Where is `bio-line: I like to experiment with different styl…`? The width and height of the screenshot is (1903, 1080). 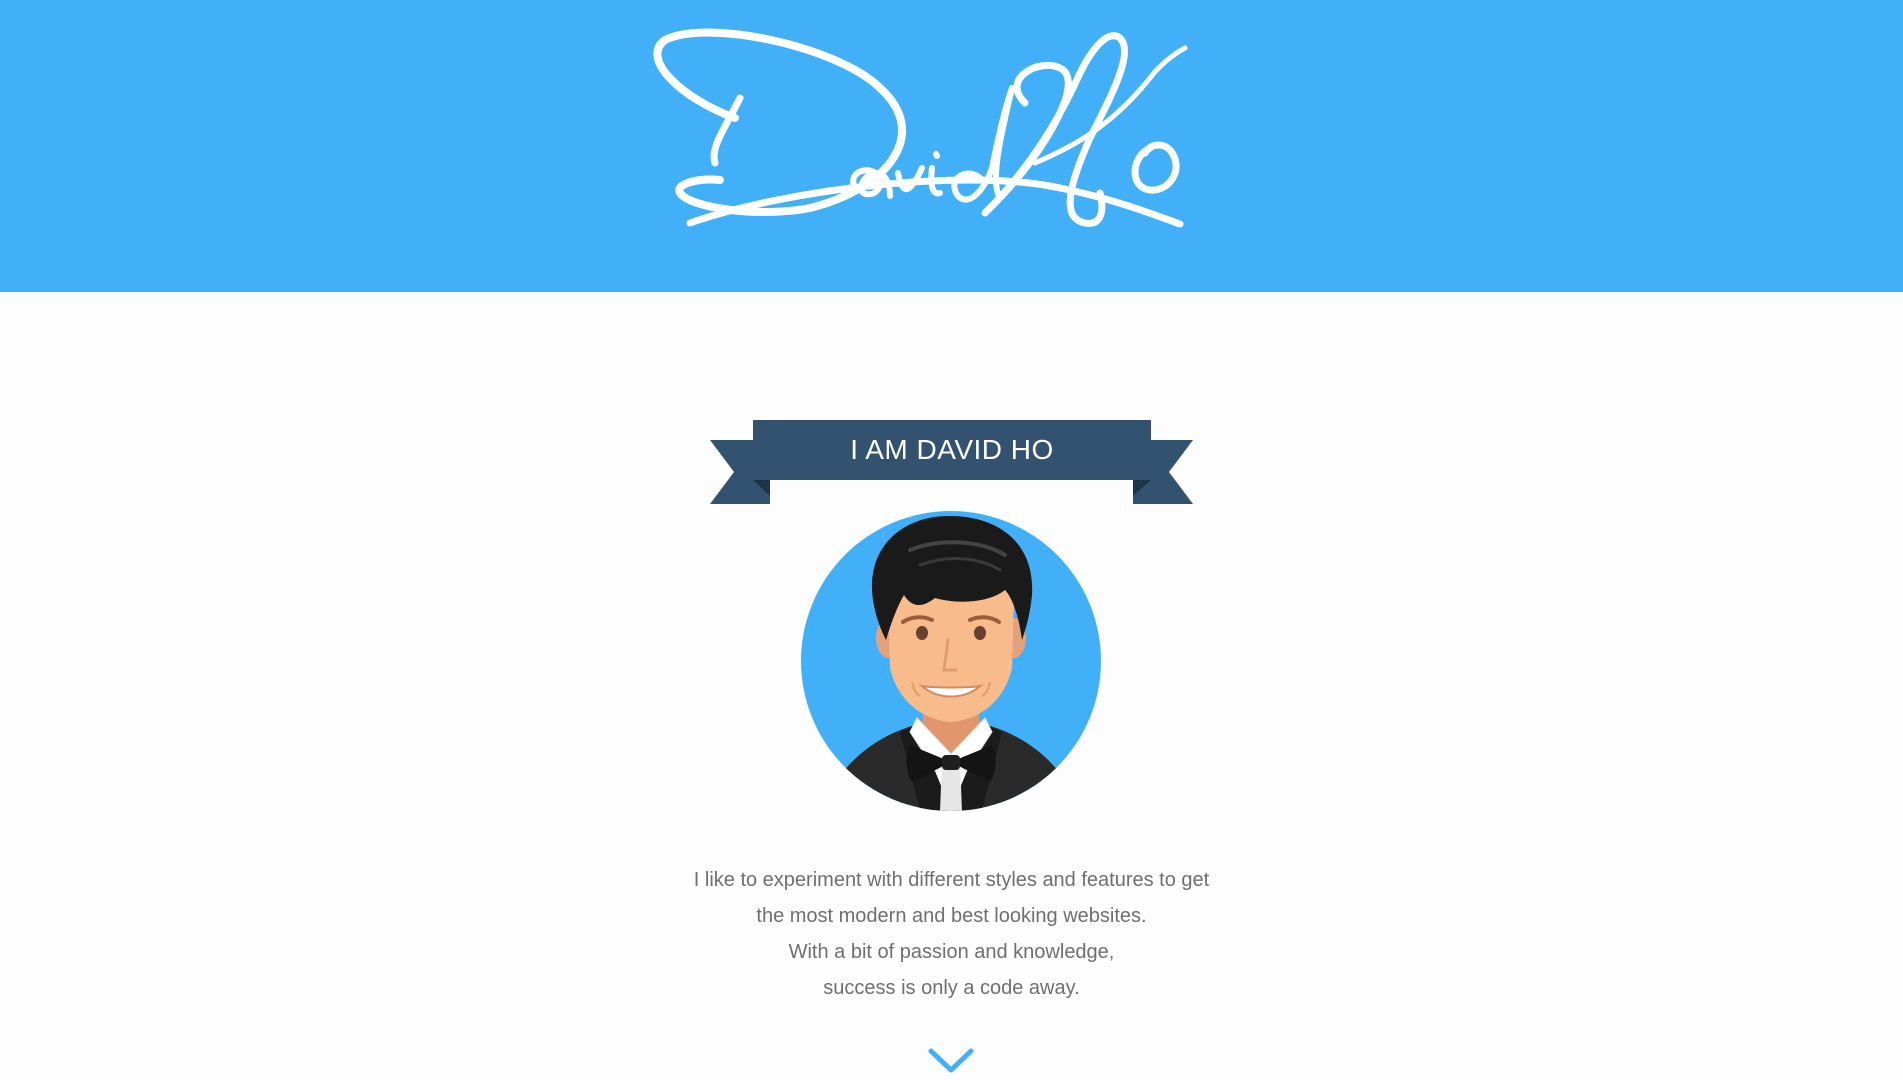 bio-line: I like to experiment with different styl… is located at coordinates (951, 880).